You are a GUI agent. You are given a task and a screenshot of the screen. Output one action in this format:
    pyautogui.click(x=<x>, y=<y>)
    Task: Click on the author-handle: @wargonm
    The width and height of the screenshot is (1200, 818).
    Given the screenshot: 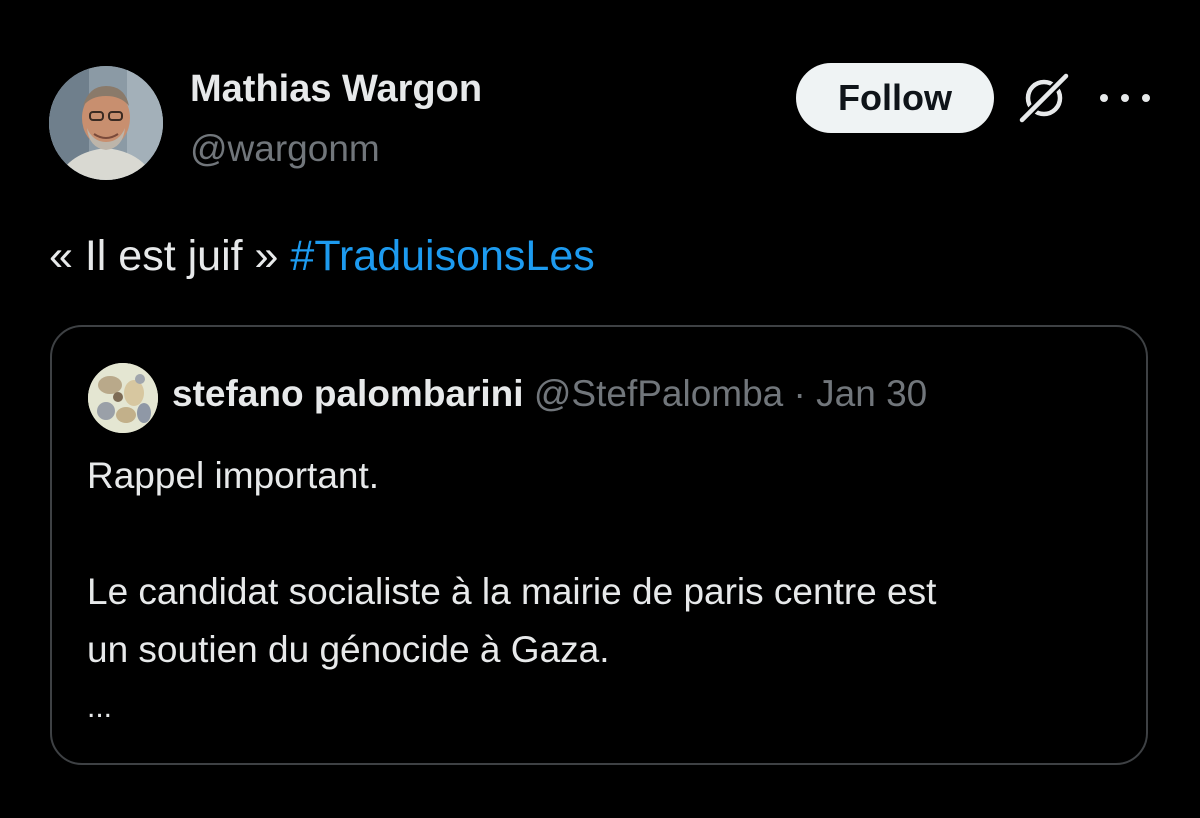 What is the action you would take?
    pyautogui.click(x=285, y=149)
    